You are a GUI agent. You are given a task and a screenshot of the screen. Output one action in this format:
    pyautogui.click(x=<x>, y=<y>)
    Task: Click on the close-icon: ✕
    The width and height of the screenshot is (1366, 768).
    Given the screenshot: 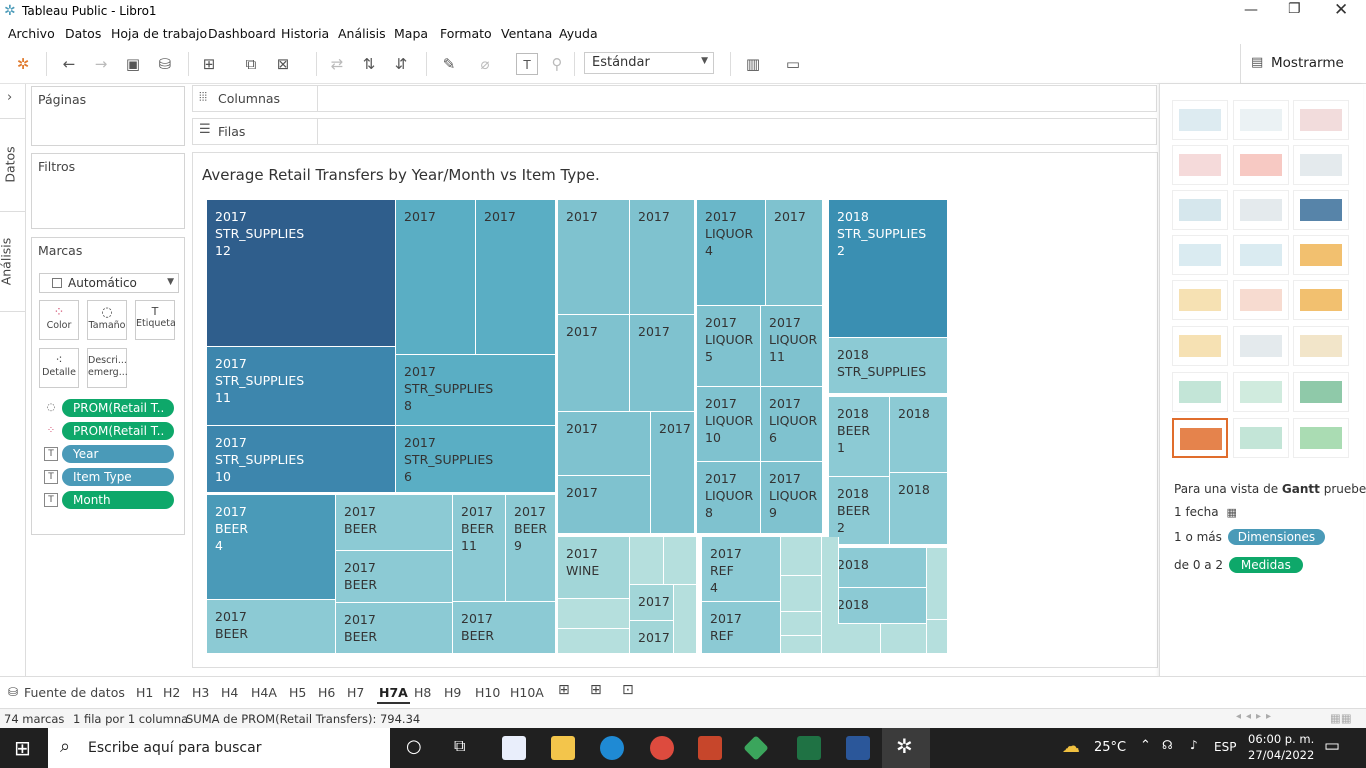 What is the action you would take?
    pyautogui.click(x=1341, y=10)
    